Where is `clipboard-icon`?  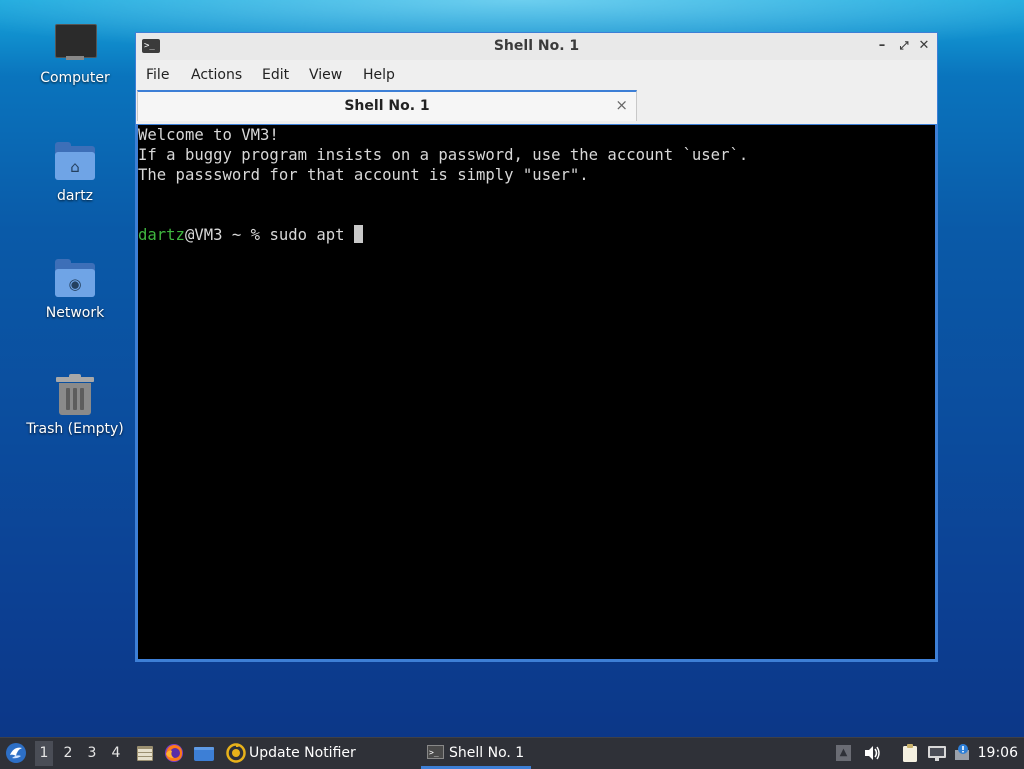
clipboard-icon is located at coordinates (910, 753).